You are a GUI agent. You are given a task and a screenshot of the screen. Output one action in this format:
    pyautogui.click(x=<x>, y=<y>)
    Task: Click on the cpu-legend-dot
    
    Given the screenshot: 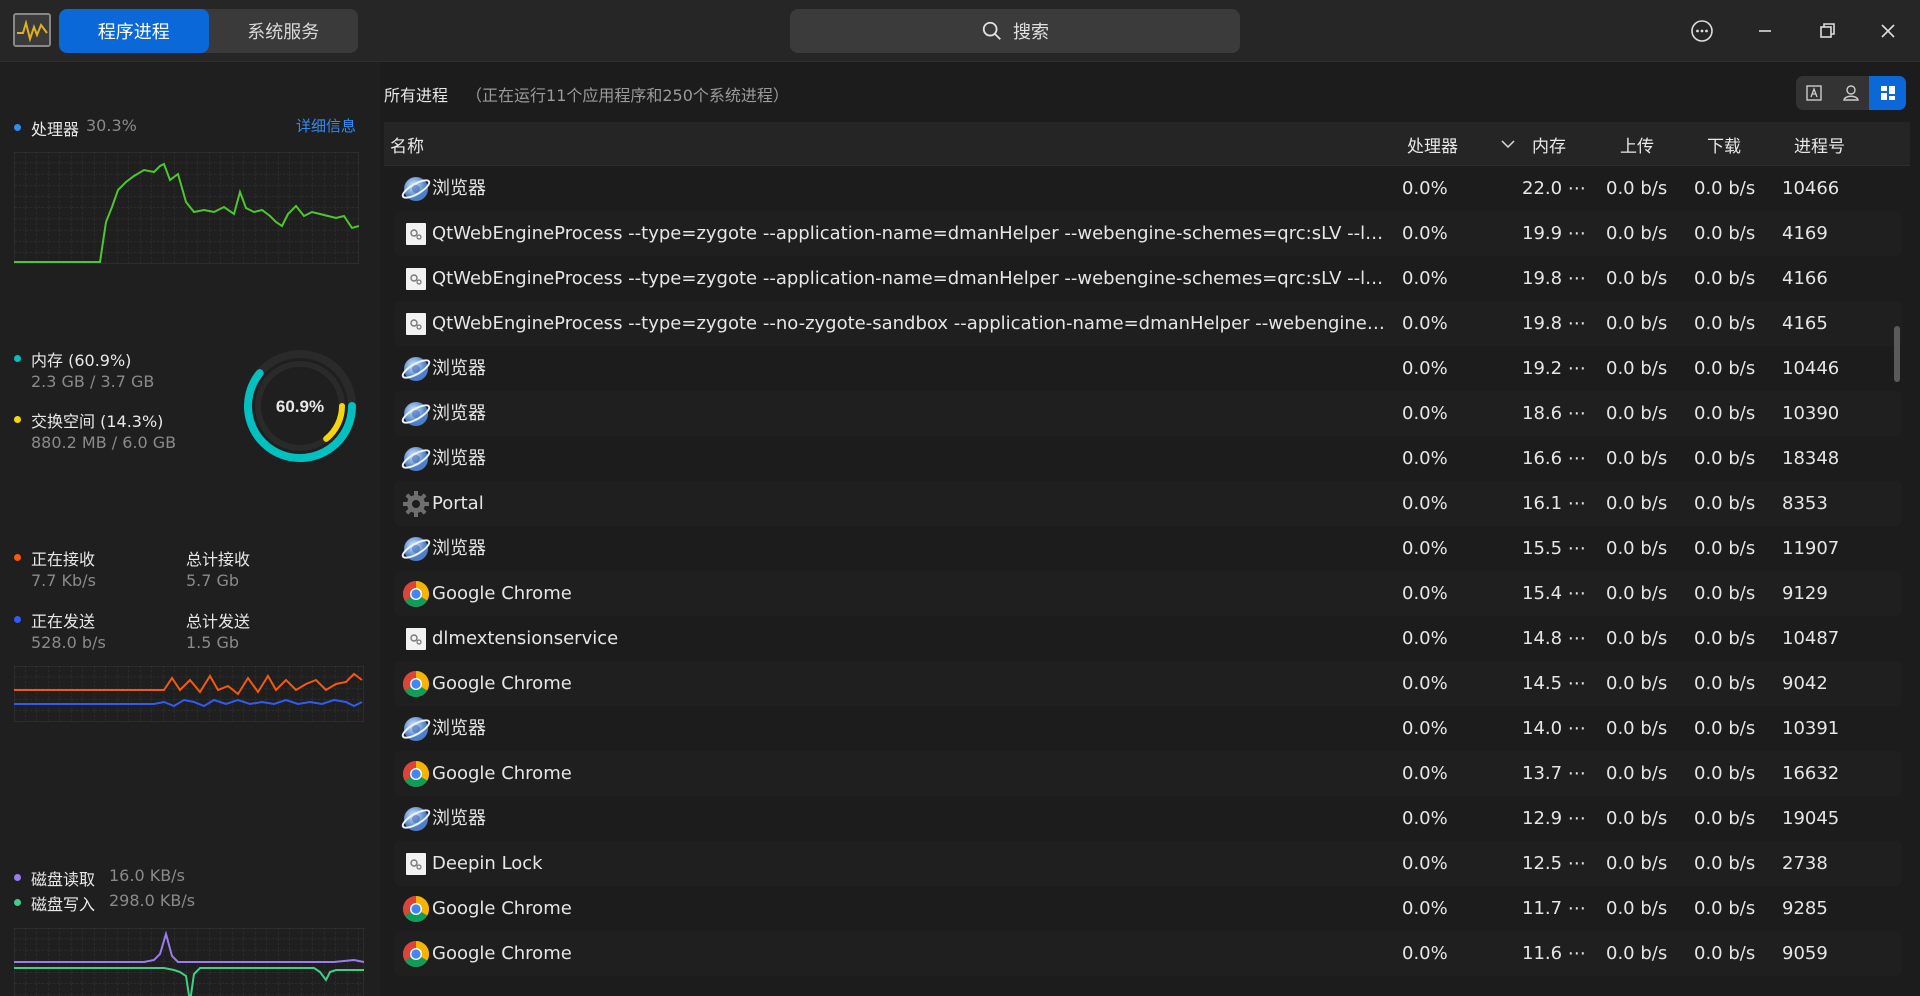 What is the action you would take?
    pyautogui.click(x=17, y=127)
    